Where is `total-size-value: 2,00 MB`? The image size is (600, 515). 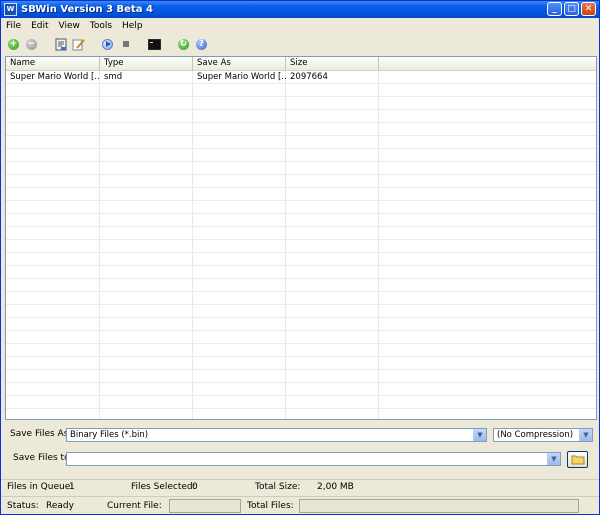 total-size-value: 2,00 MB is located at coordinates (335, 486).